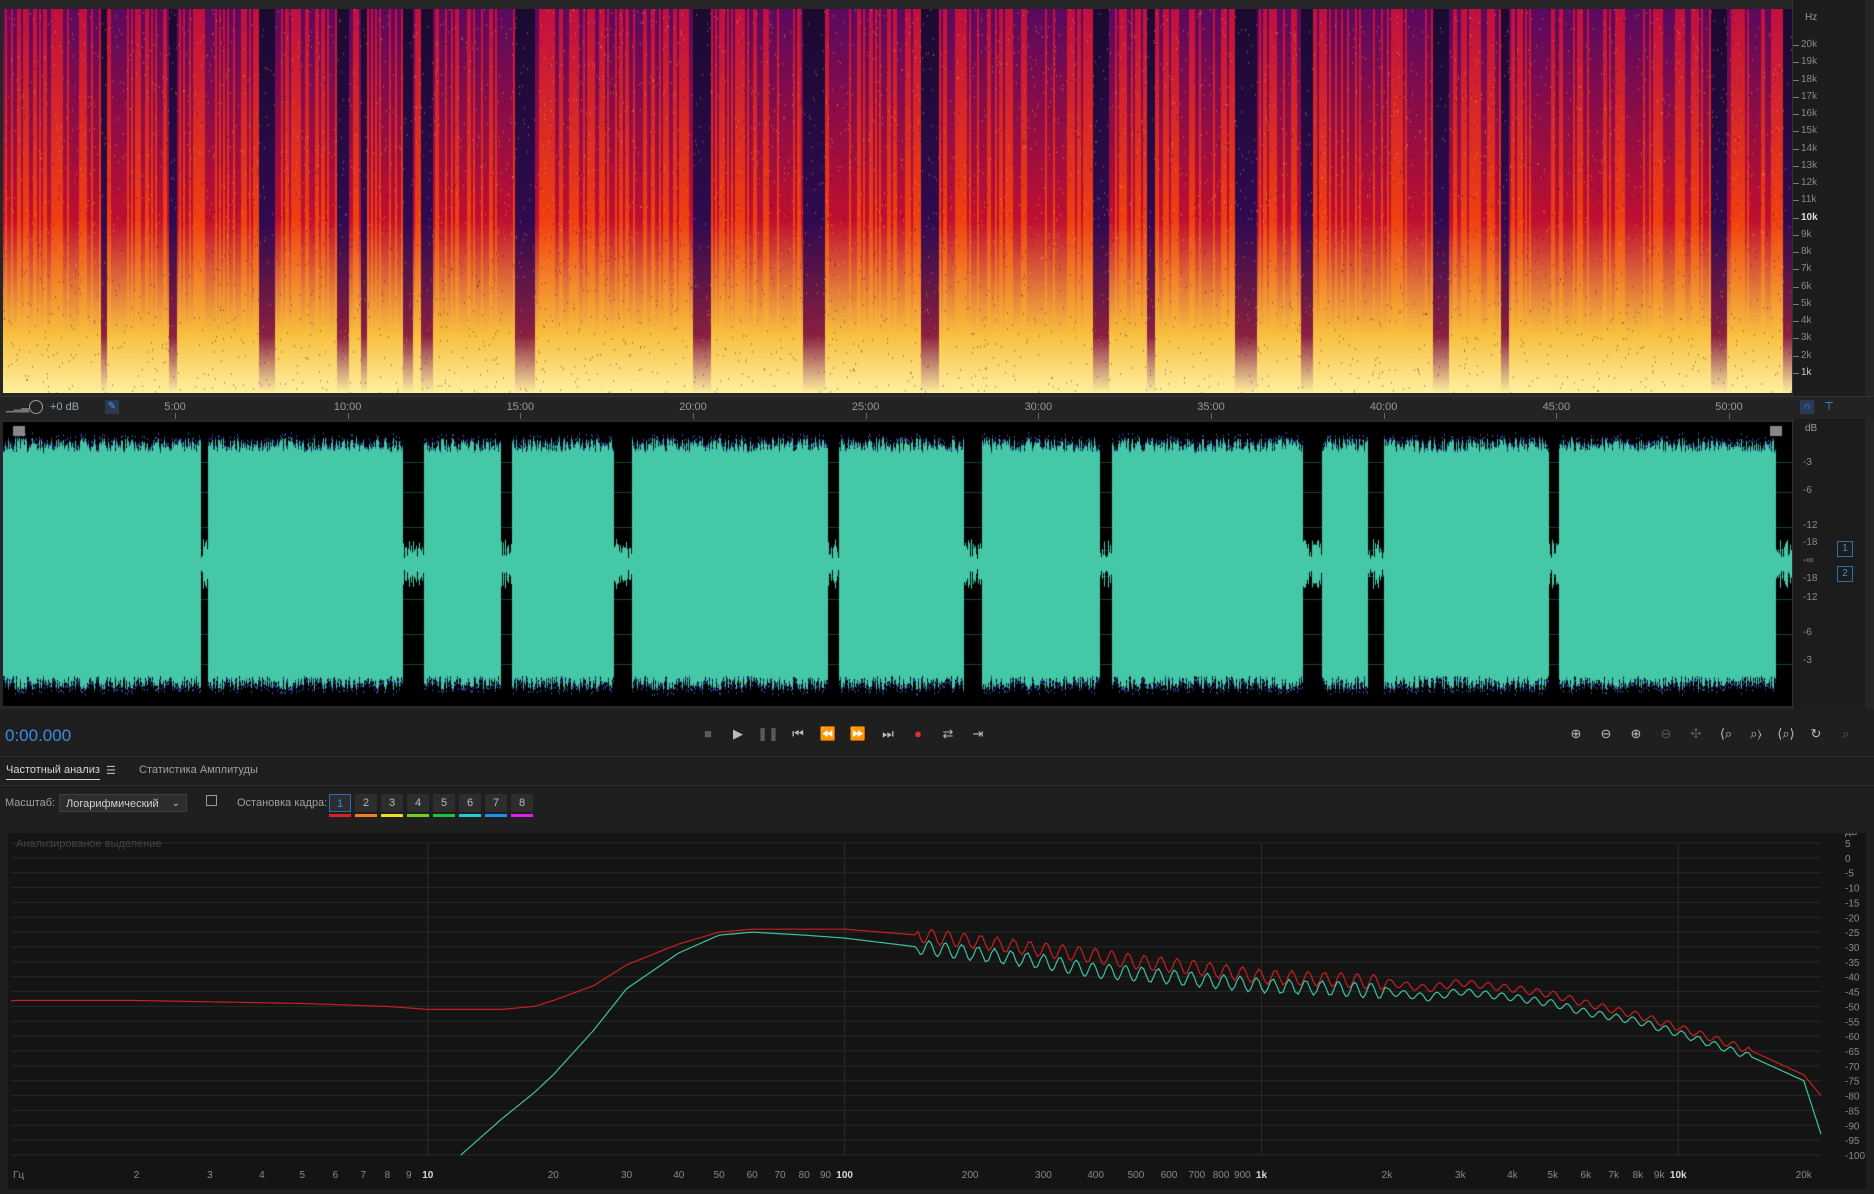 The width and height of the screenshot is (1874, 1194). I want to click on freeze-frame-button-7: 7, so click(496, 803).